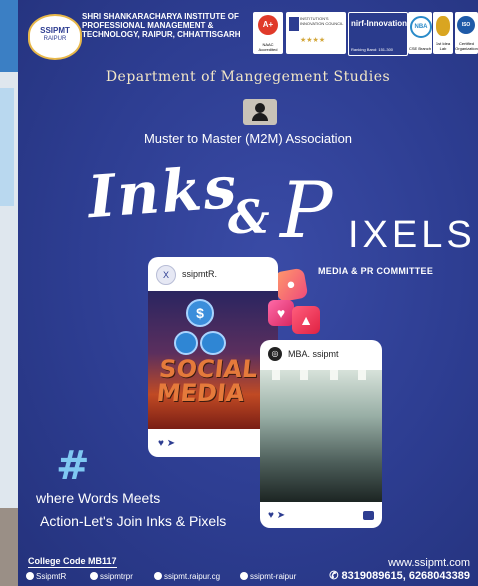  Describe the element at coordinates (192, 576) in the screenshot. I see `instagram-handle: ssipmt.raipur.cg` at that location.